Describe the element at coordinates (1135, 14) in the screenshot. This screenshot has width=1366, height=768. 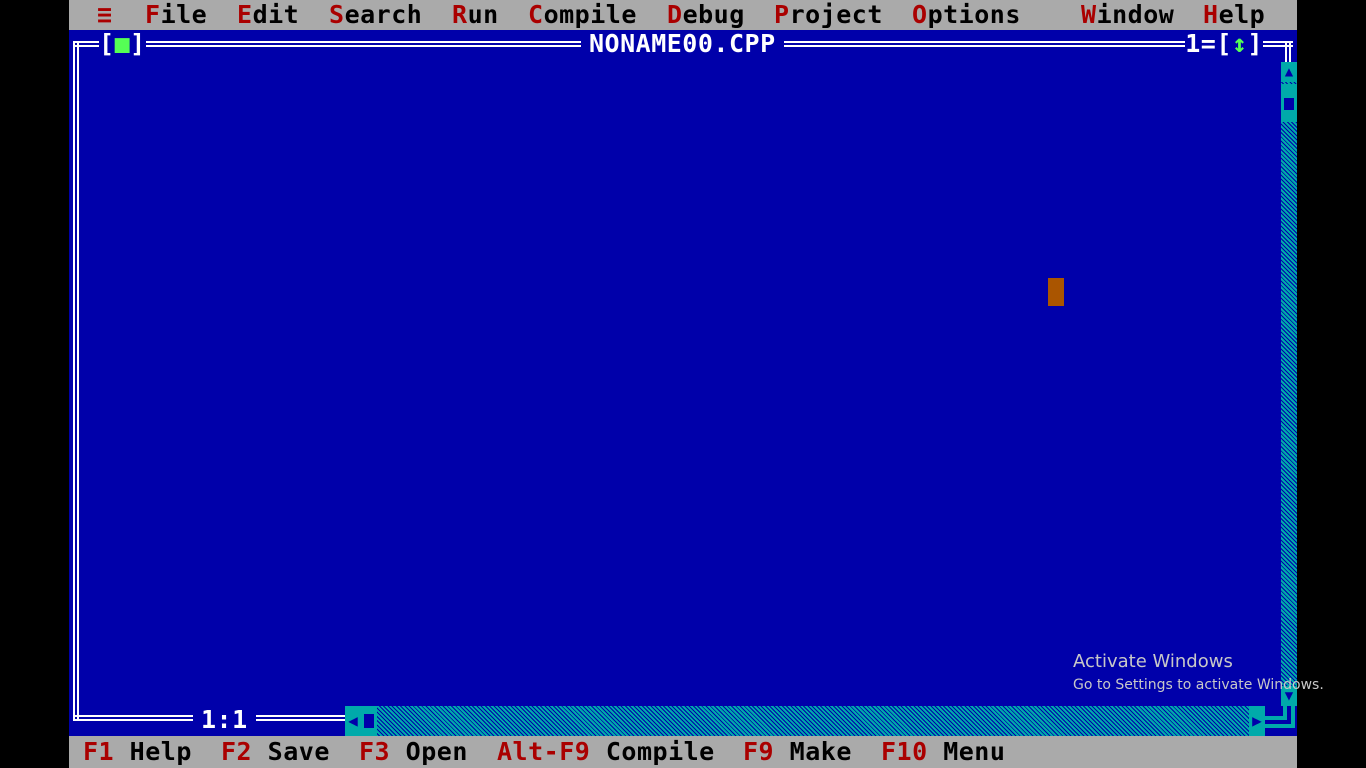
I see `menu-window-label: indow` at that location.